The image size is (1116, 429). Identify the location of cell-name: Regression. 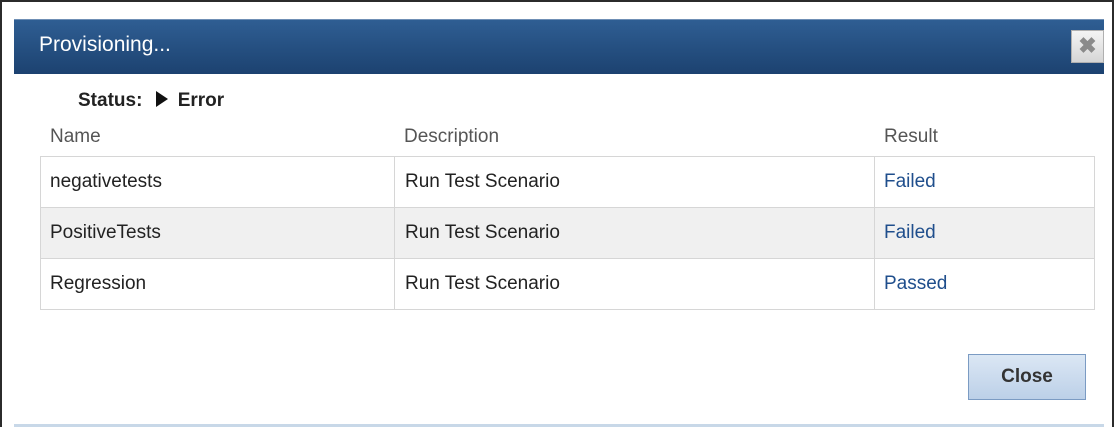
(217, 284).